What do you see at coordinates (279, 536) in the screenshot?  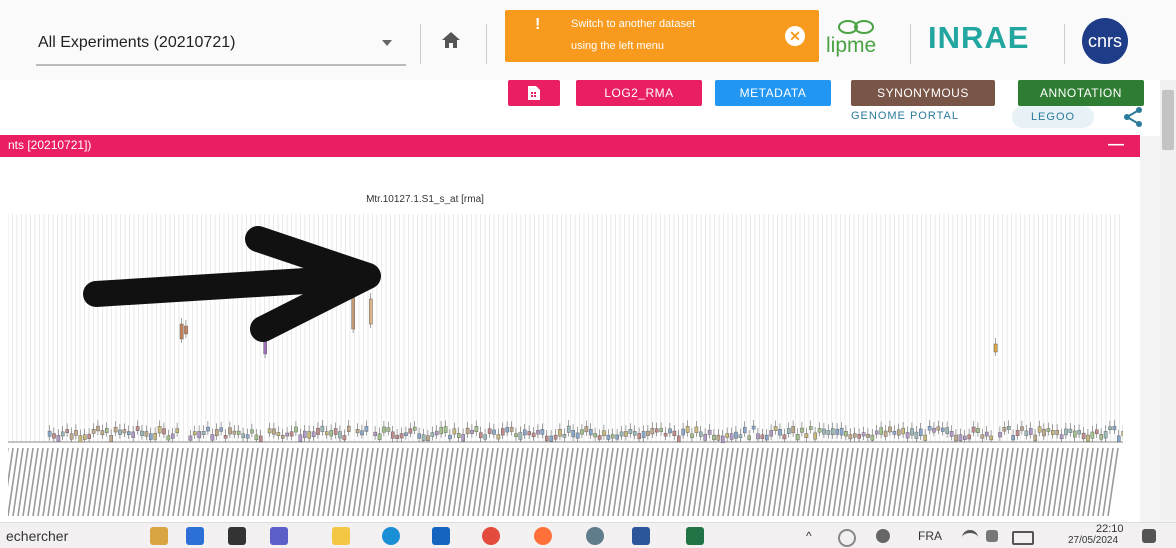 I see `teams-icon` at bounding box center [279, 536].